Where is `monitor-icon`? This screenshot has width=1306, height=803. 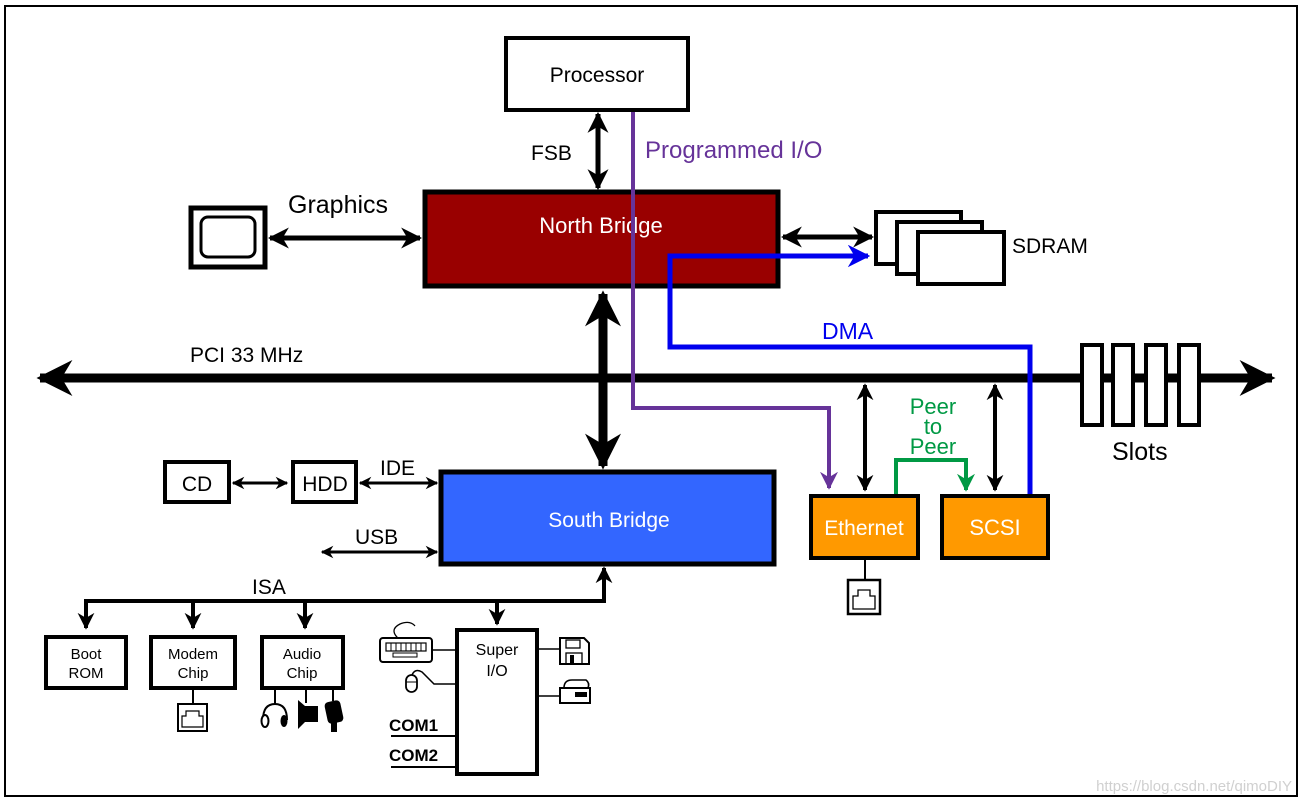
monitor-icon is located at coordinates (228, 237).